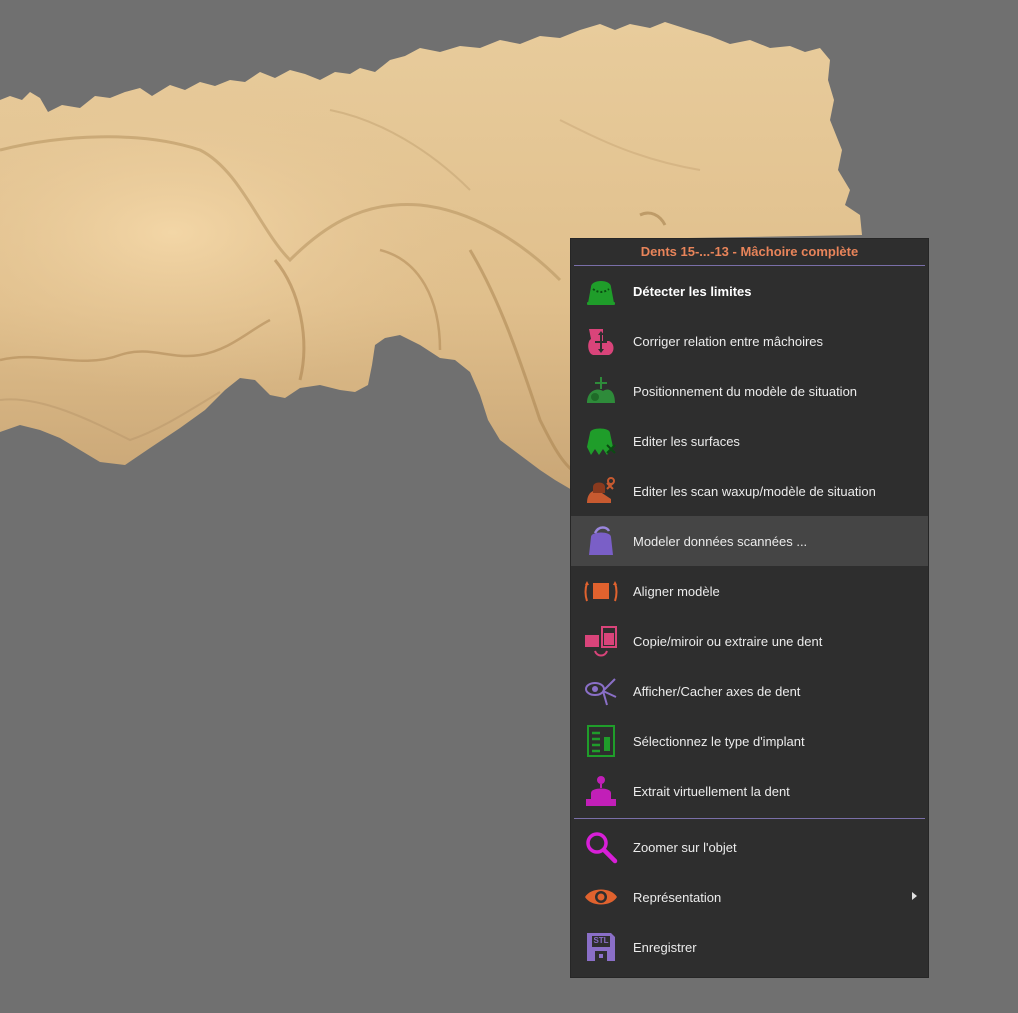 This screenshot has height=1013, width=1018. Describe the element at coordinates (686, 441) in the screenshot. I see `menu-item-label: Editer les surfaces` at that location.